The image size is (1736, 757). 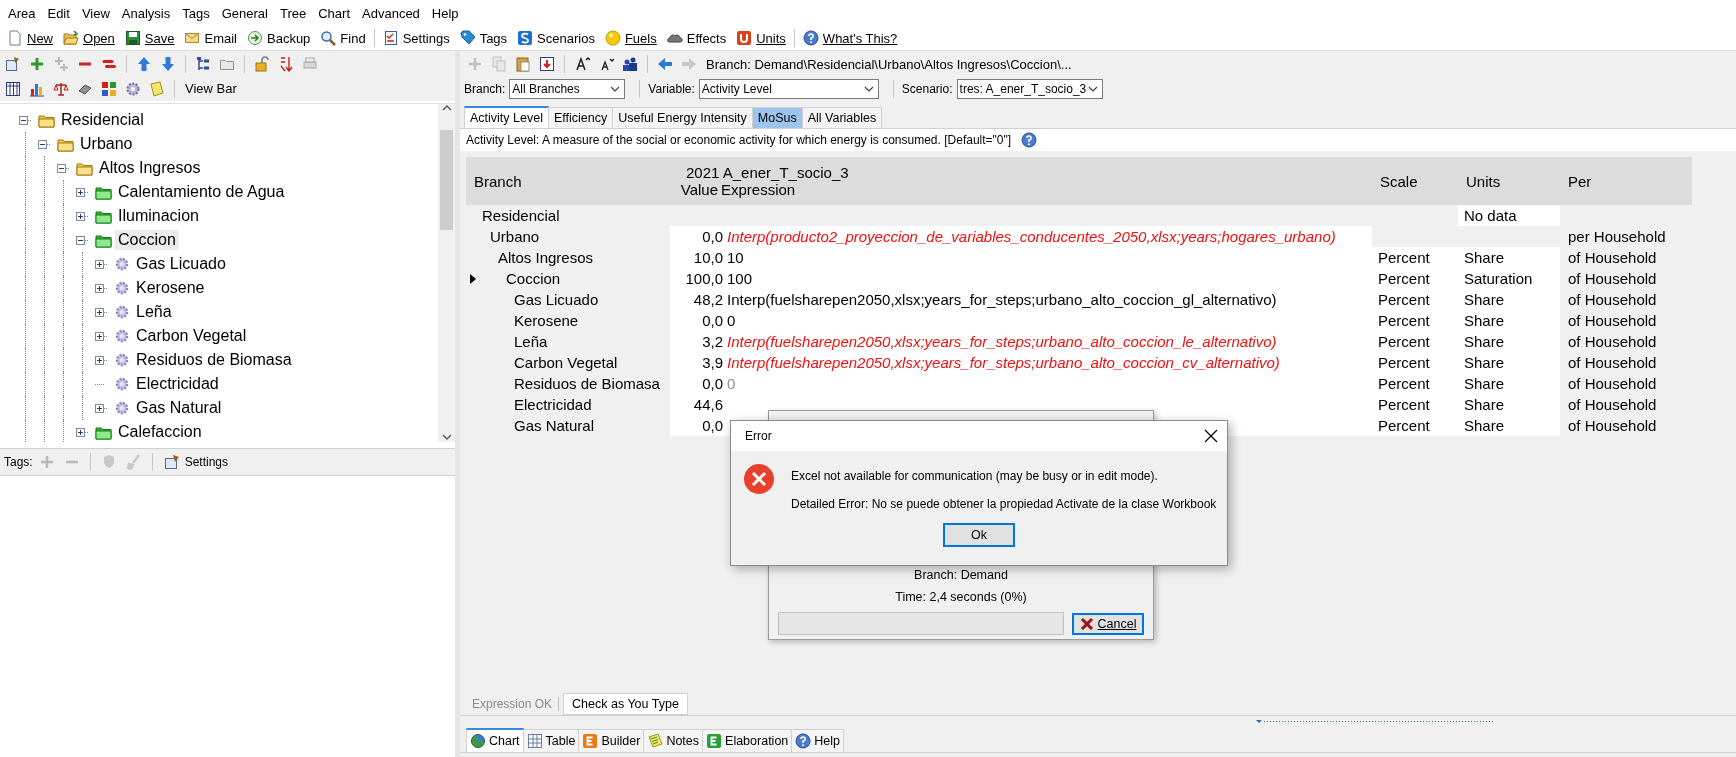 I want to click on branch-node: Altos Ingresos, so click(x=150, y=168).